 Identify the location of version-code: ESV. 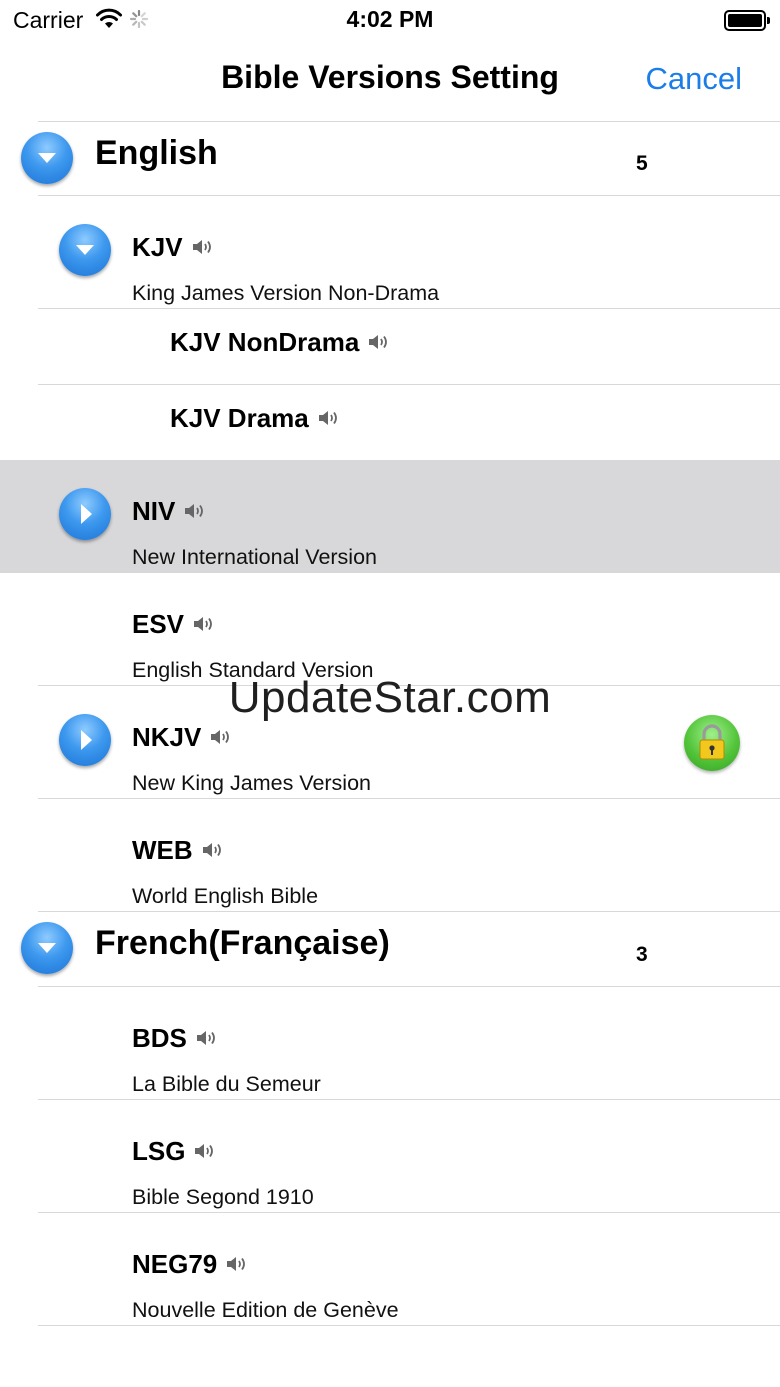
(174, 624).